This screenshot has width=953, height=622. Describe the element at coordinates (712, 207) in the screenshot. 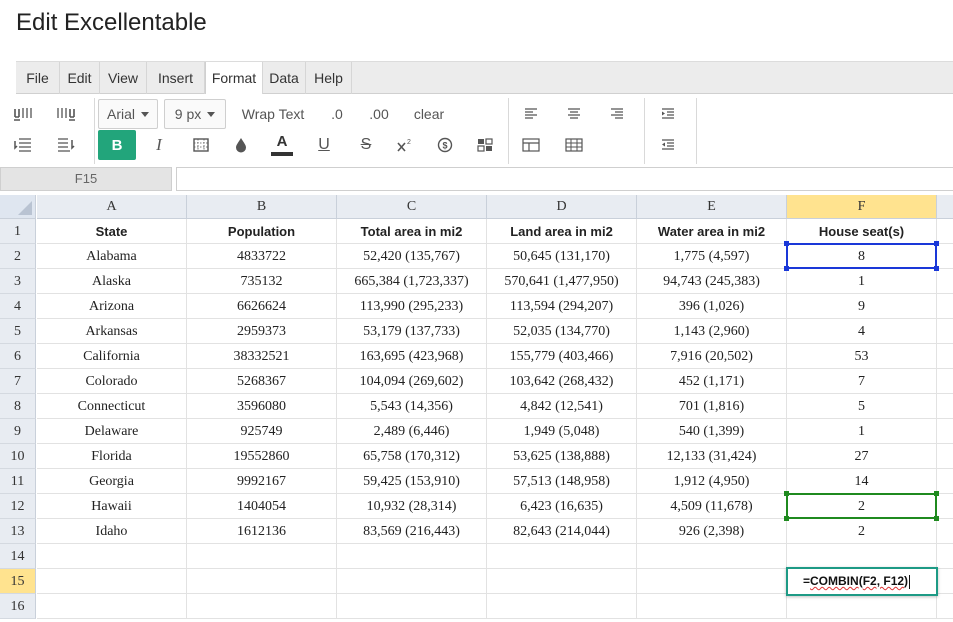

I see `column-header-e: E` at that location.